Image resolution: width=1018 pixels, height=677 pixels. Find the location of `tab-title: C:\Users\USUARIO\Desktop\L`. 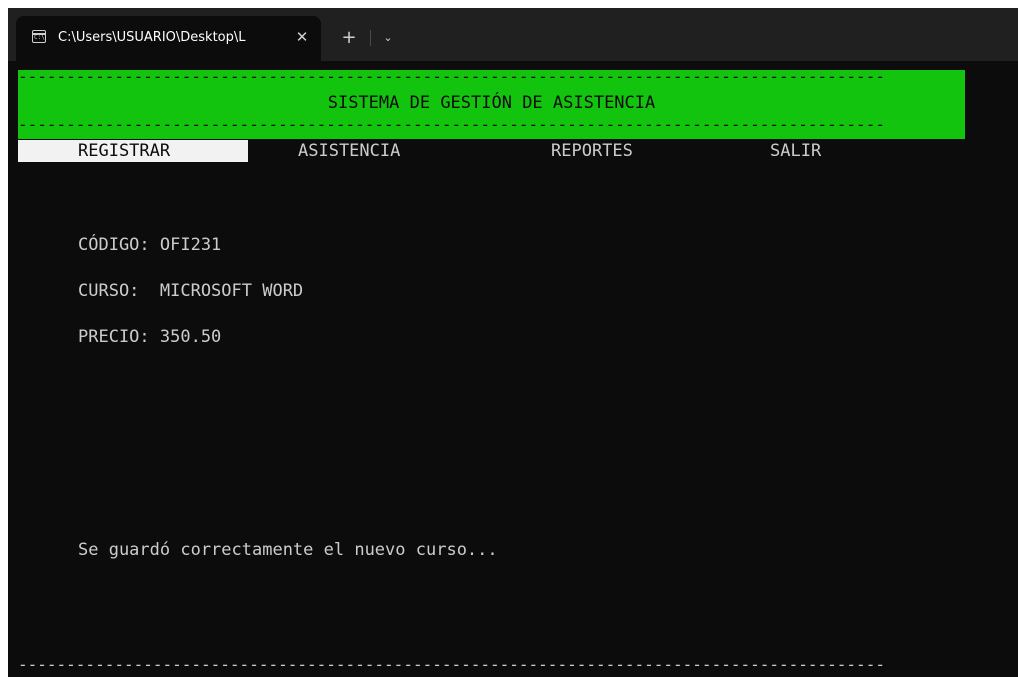

tab-title: C:\Users\USUARIO\Desktop\L is located at coordinates (152, 37).